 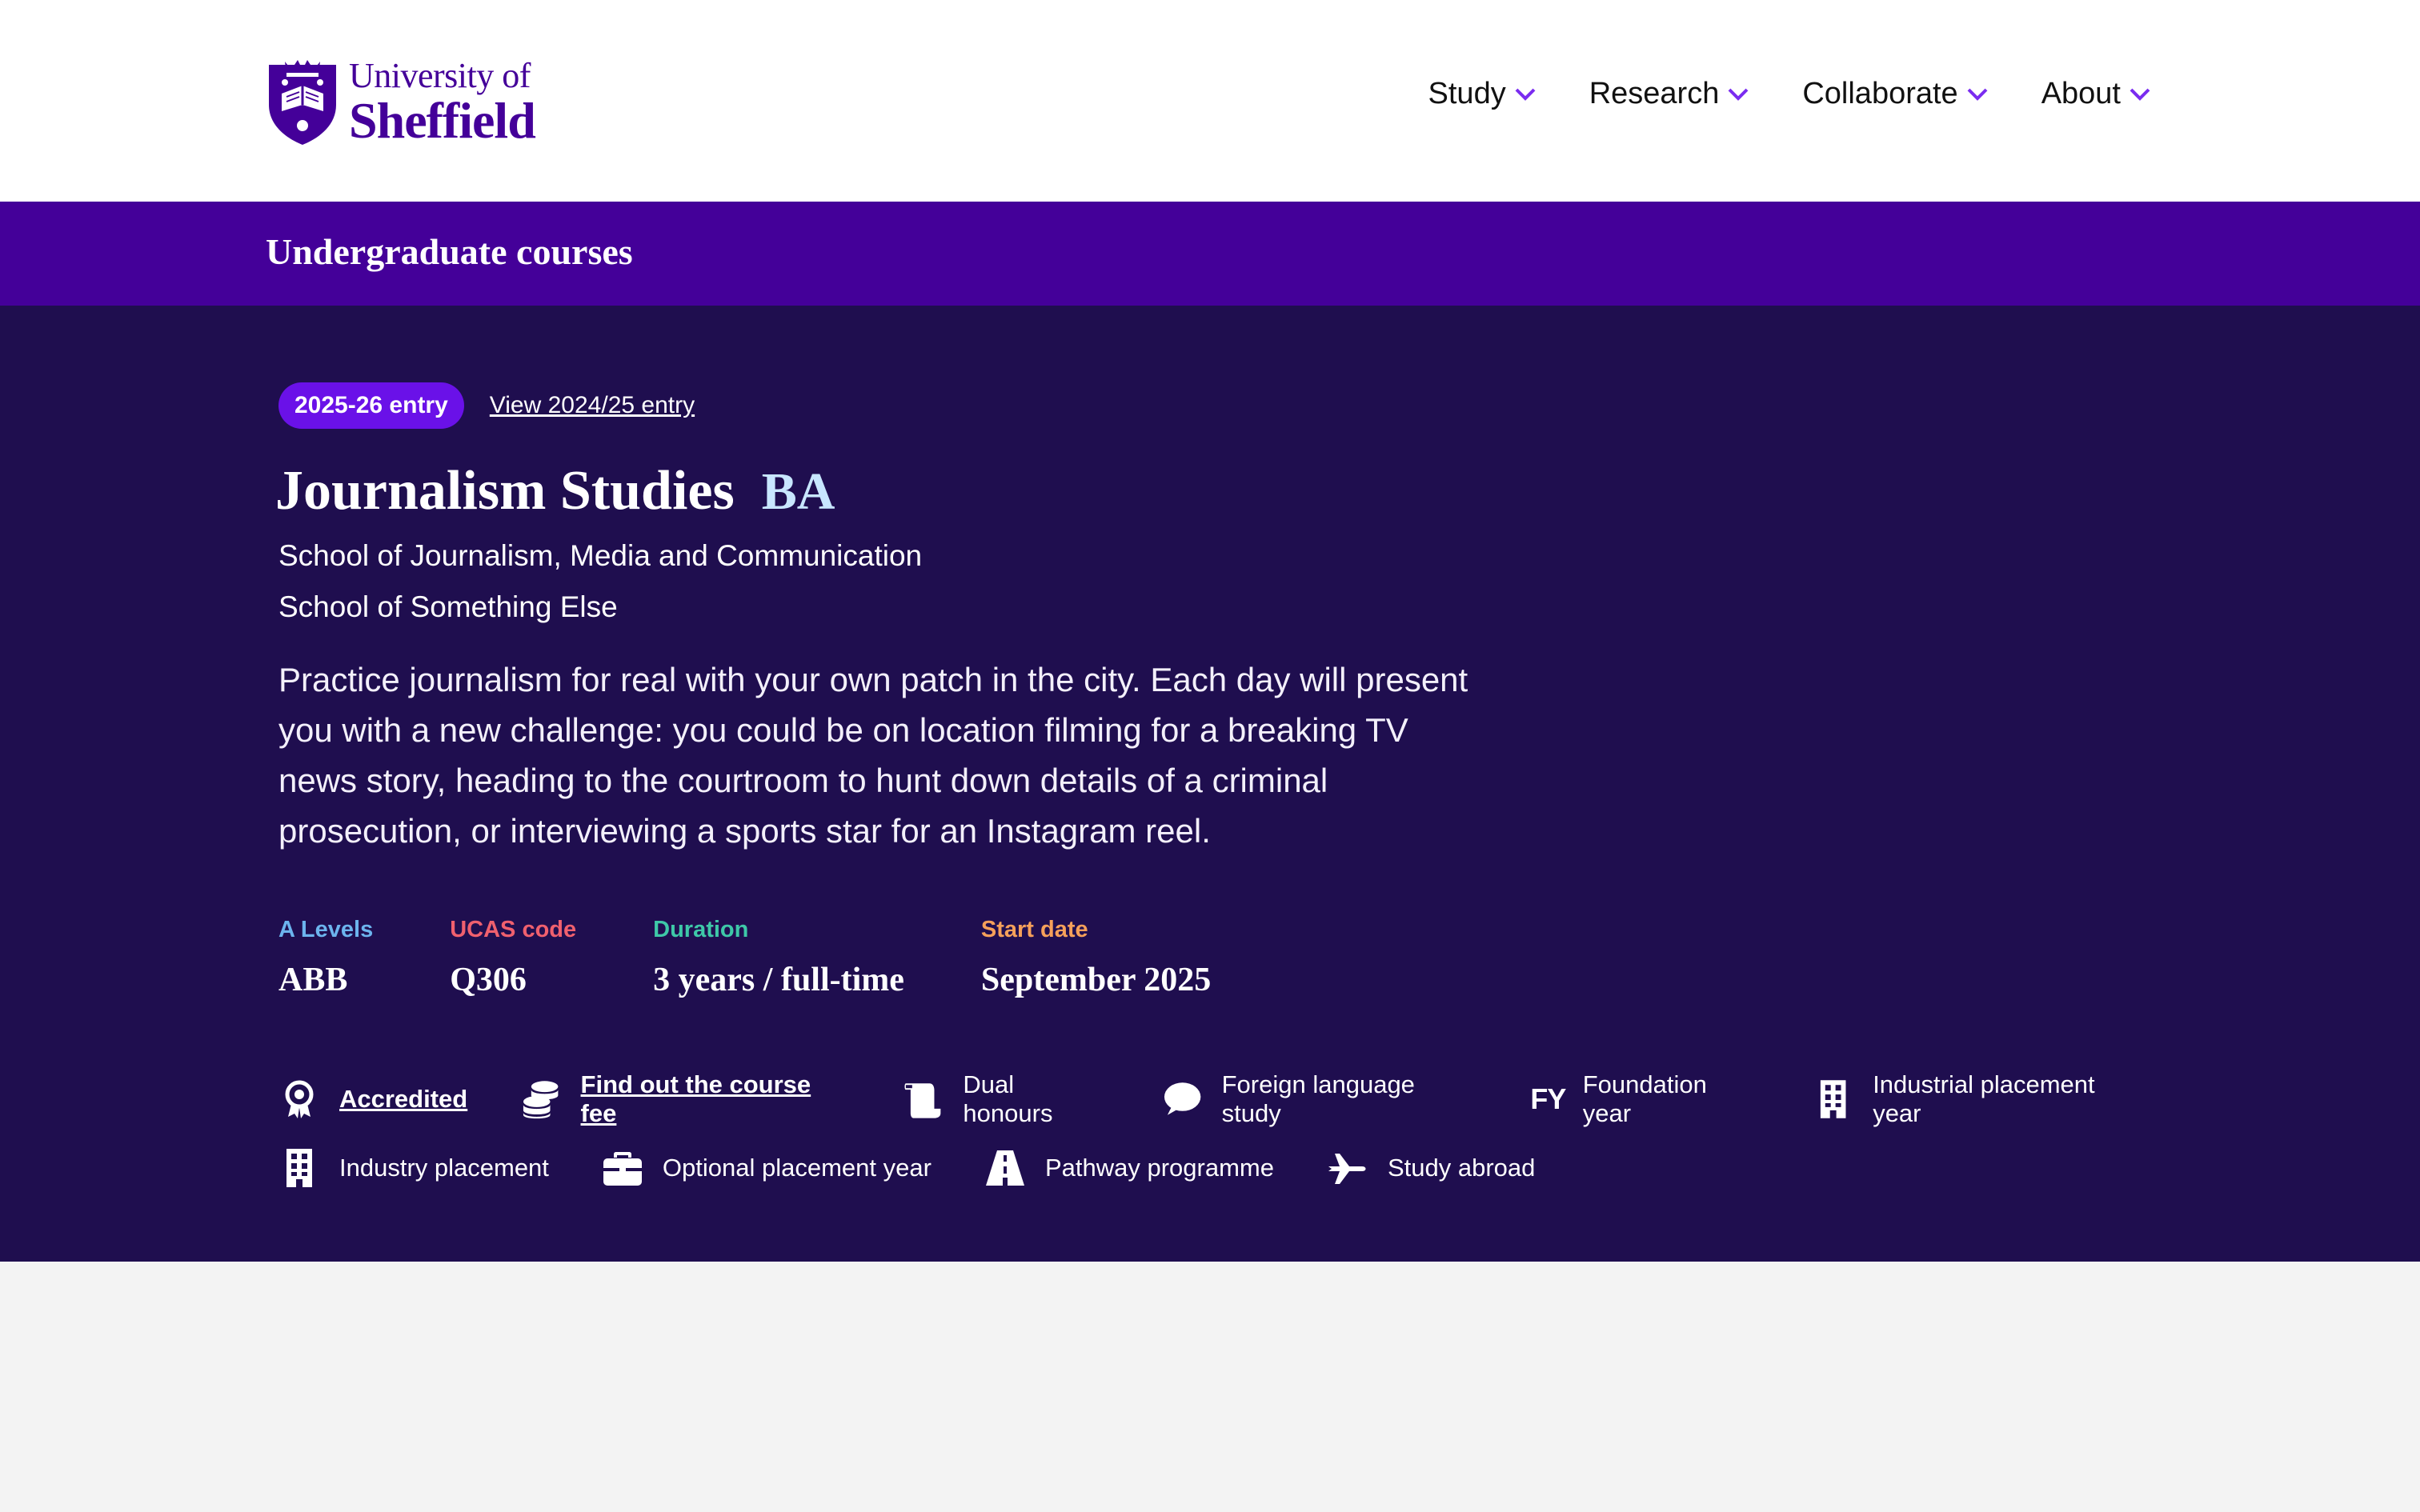 What do you see at coordinates (778, 980) in the screenshot?
I see `fact-value: 3 years / full-time` at bounding box center [778, 980].